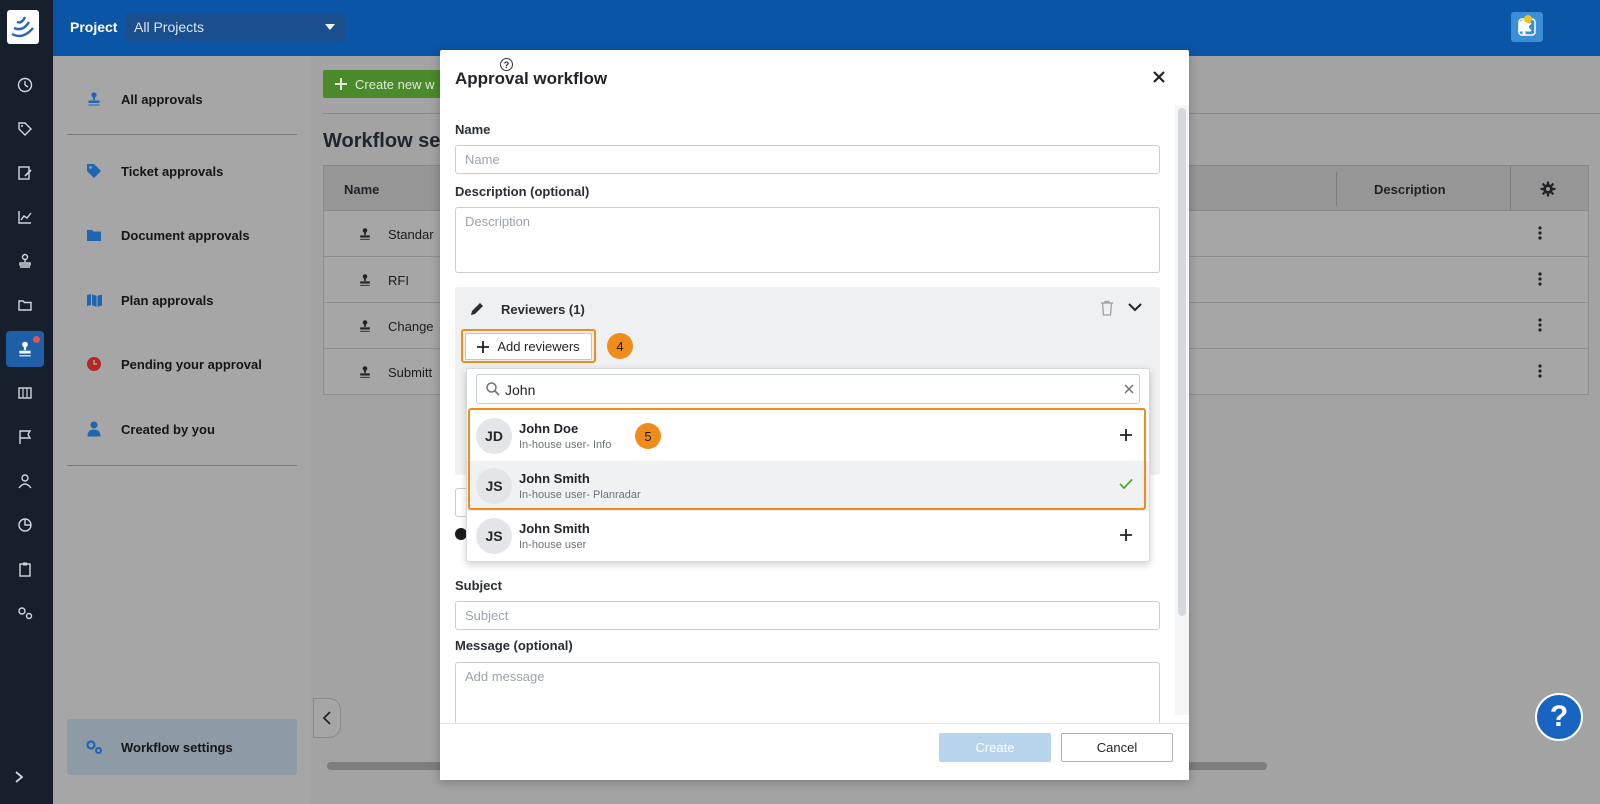 The width and height of the screenshot is (1600, 804). I want to click on tag-icon, so click(94, 171).